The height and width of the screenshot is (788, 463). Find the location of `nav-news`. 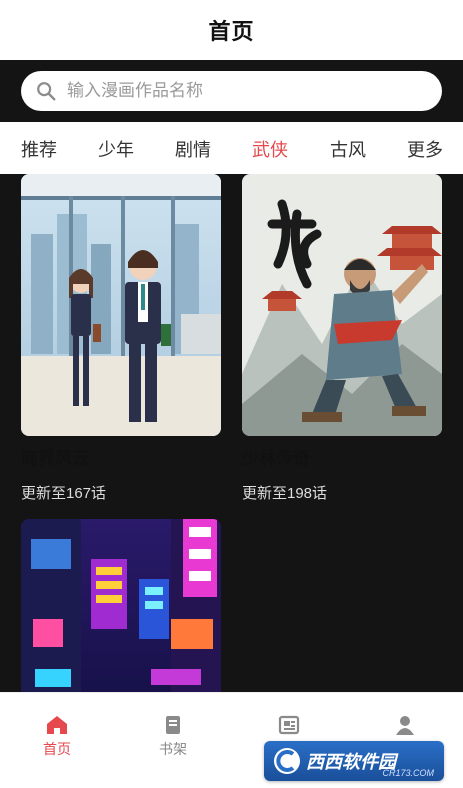

nav-news is located at coordinates (289, 727).